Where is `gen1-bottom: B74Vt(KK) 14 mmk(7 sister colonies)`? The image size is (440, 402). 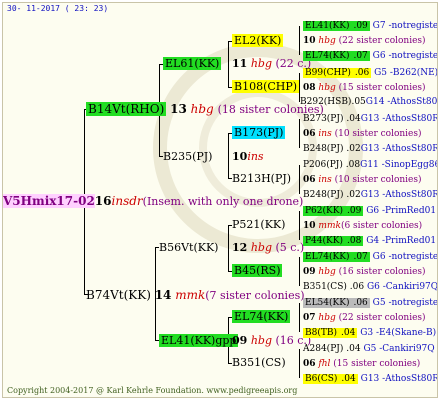 gen1-bottom: B74Vt(KK) 14 mmk(7 sister colonies) is located at coordinates (195, 295).